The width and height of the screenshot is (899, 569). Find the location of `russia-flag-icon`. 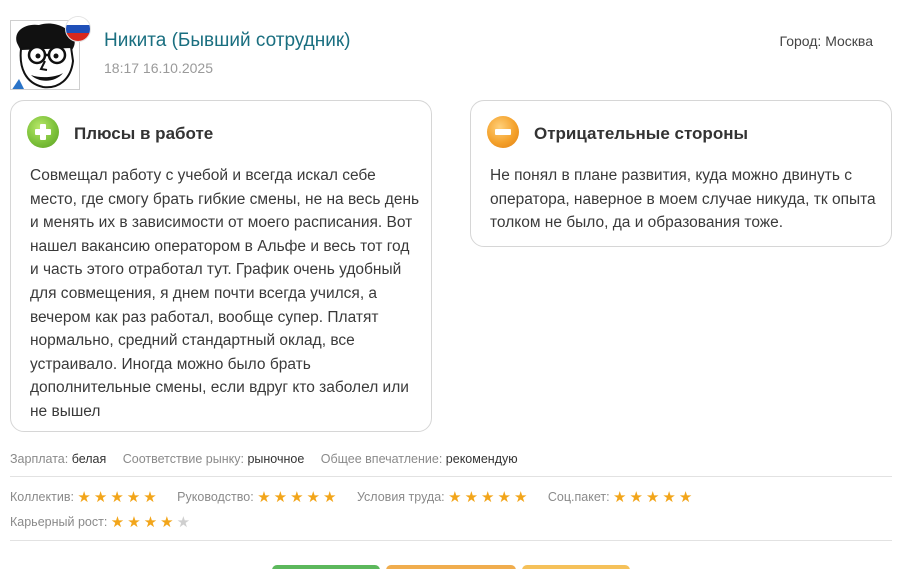

russia-flag-icon is located at coordinates (78, 29).